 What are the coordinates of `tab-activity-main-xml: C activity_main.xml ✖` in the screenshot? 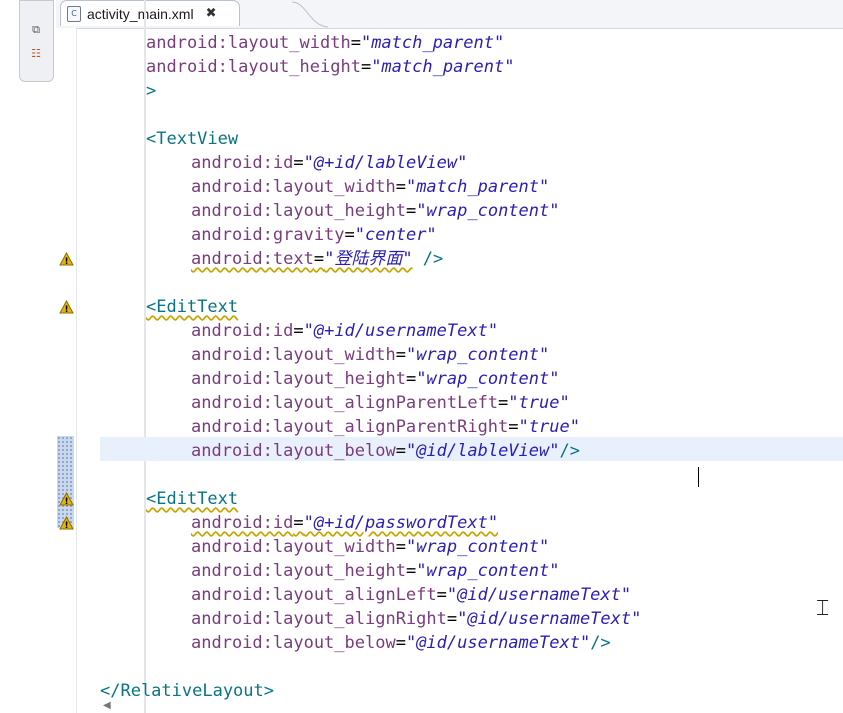 It's located at (150, 13).